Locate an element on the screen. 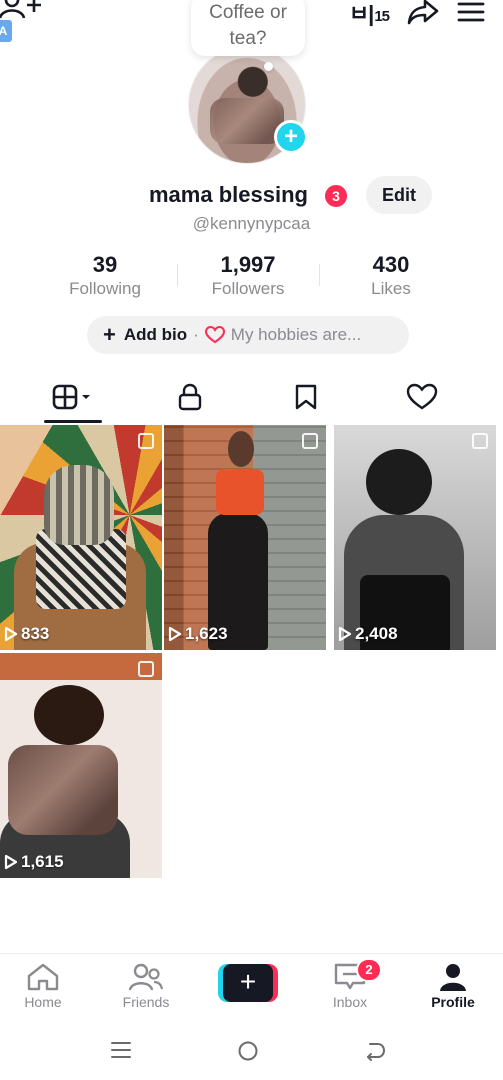 The width and height of the screenshot is (503, 1080). nav-profile: Profile is located at coordinates (453, 986).